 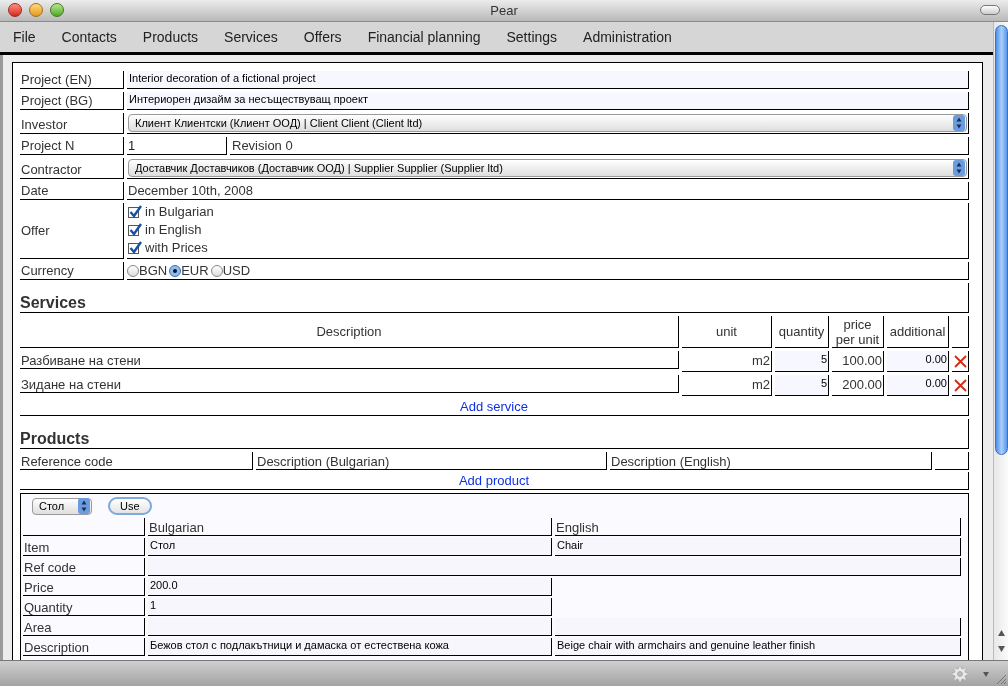 What do you see at coordinates (72, 146) in the screenshot?
I see `field-label: Project N` at bounding box center [72, 146].